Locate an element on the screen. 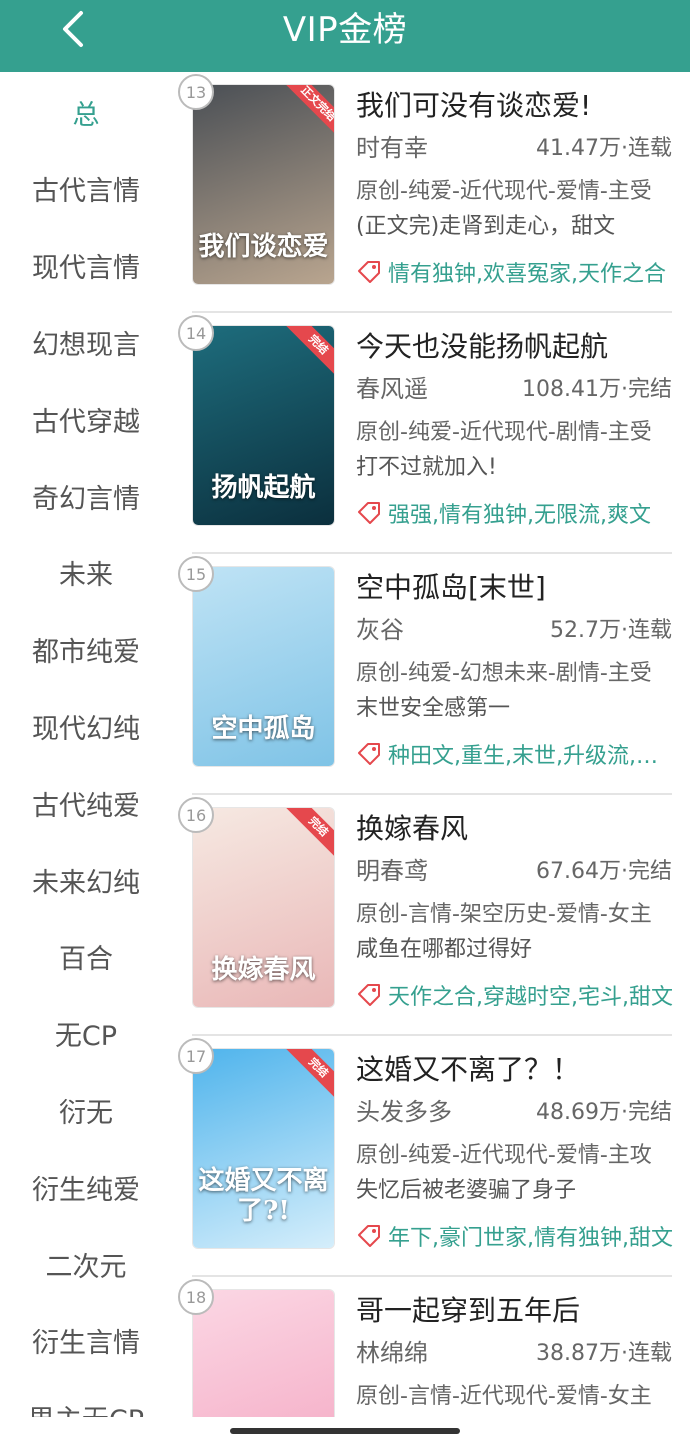 The height and width of the screenshot is (1447, 690). sidebar-category-item: 古代穿越 is located at coordinates (86, 419).